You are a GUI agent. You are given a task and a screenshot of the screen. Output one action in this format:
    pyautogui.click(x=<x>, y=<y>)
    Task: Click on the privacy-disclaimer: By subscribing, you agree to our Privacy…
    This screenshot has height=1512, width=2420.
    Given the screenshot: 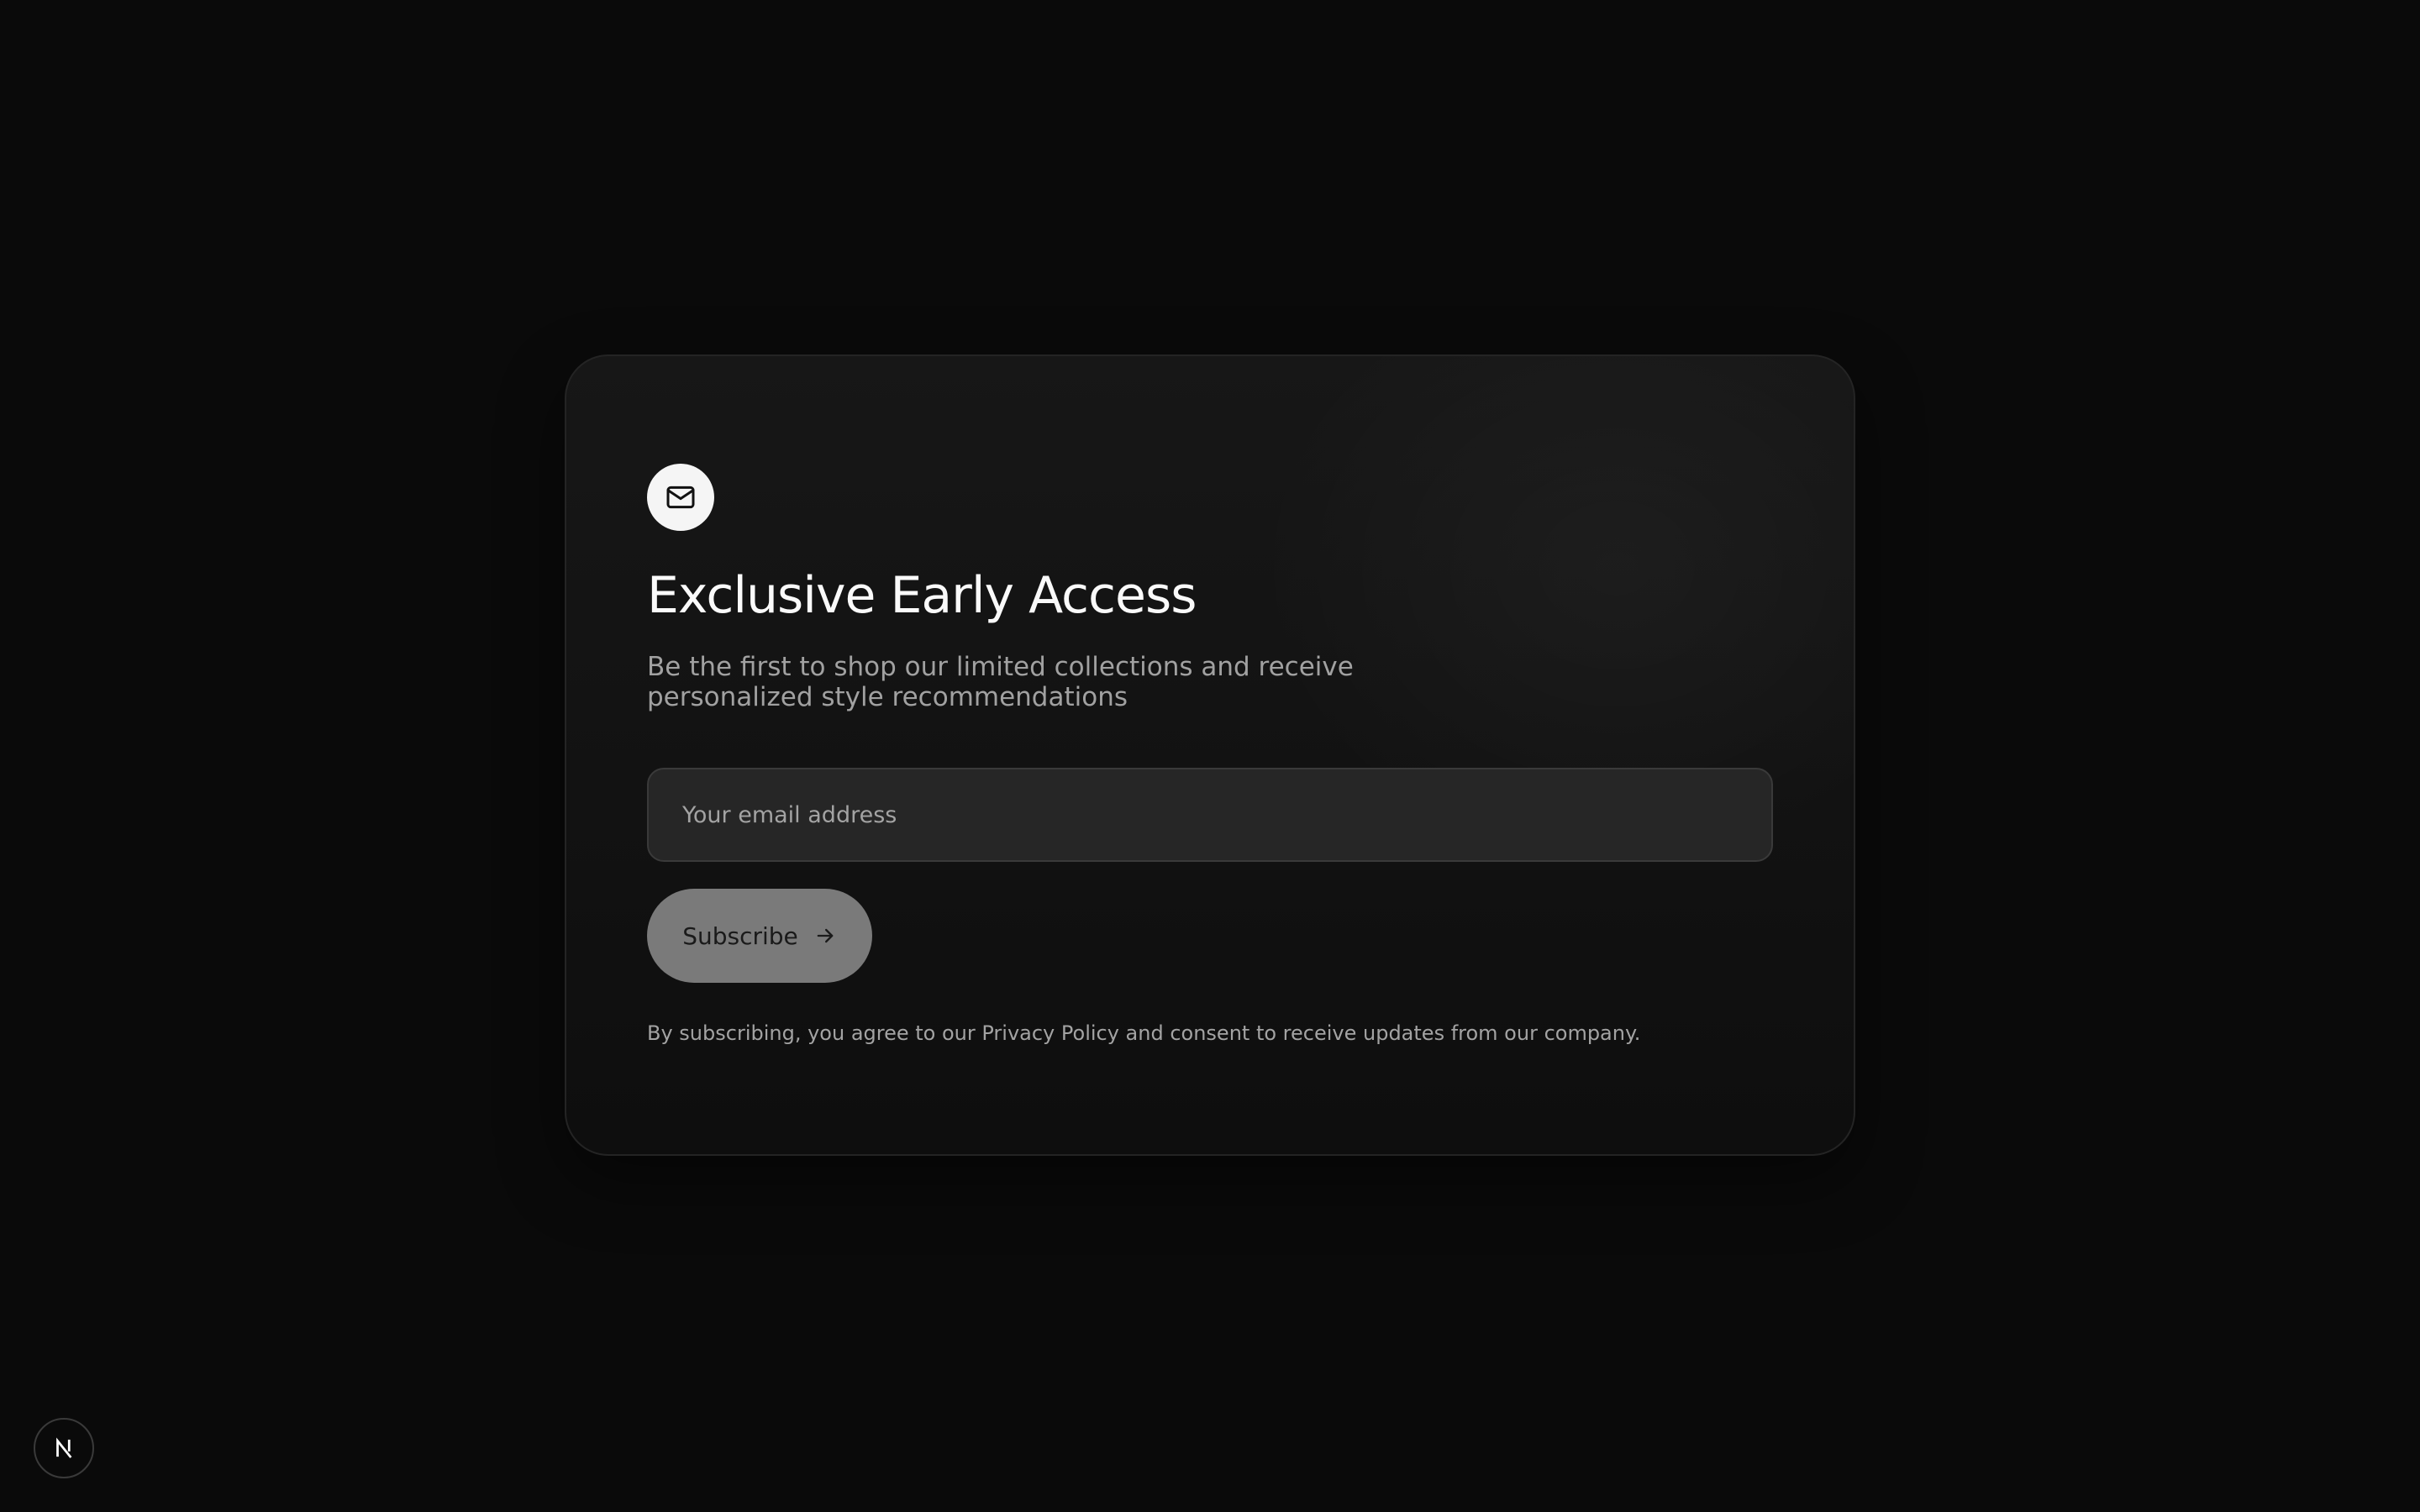 What is the action you would take?
    pyautogui.click(x=1144, y=1033)
    